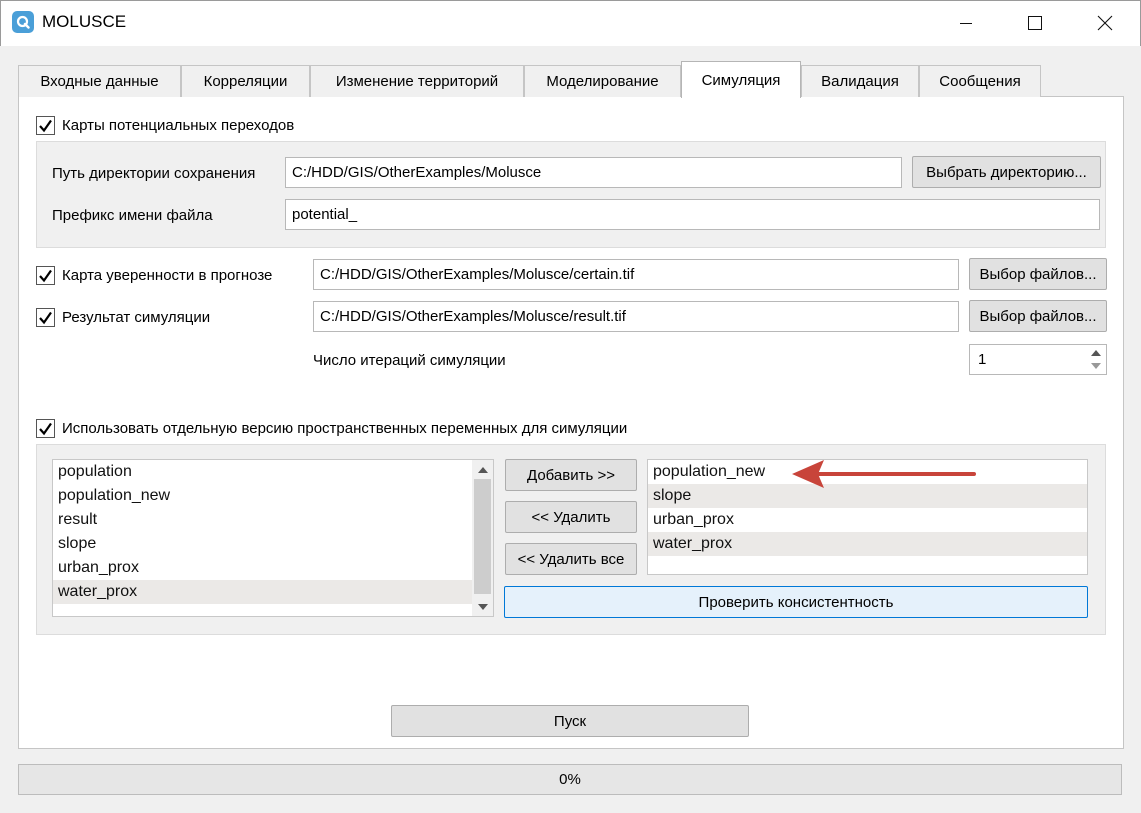 Image resolution: width=1141 pixels, height=813 pixels. Describe the element at coordinates (570, 721) in the screenshot. I see `run-button: Пуск` at that location.